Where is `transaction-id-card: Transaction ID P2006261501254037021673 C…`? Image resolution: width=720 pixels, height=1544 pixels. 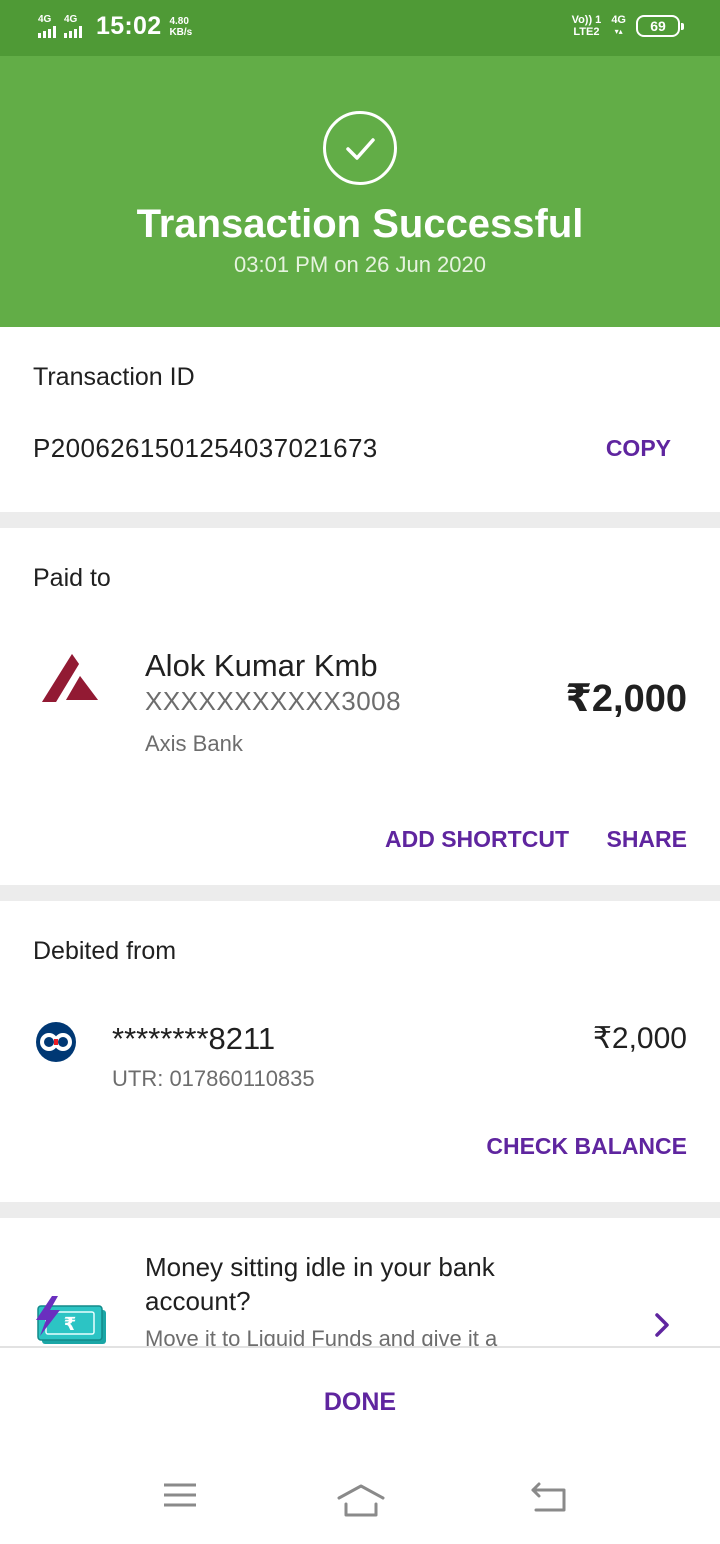
transaction-id-card: Transaction ID P2006261501254037021673 C… is located at coordinates (360, 419).